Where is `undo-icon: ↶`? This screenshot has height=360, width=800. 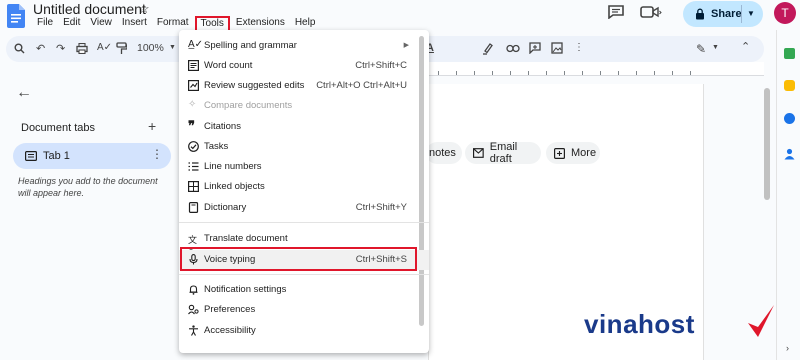 undo-icon: ↶ is located at coordinates (40, 48).